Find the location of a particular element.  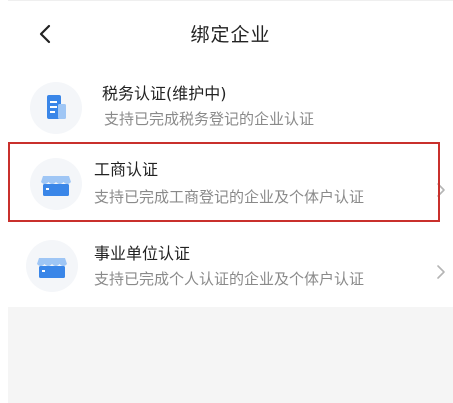

chevron-right-icon is located at coordinates (441, 272).